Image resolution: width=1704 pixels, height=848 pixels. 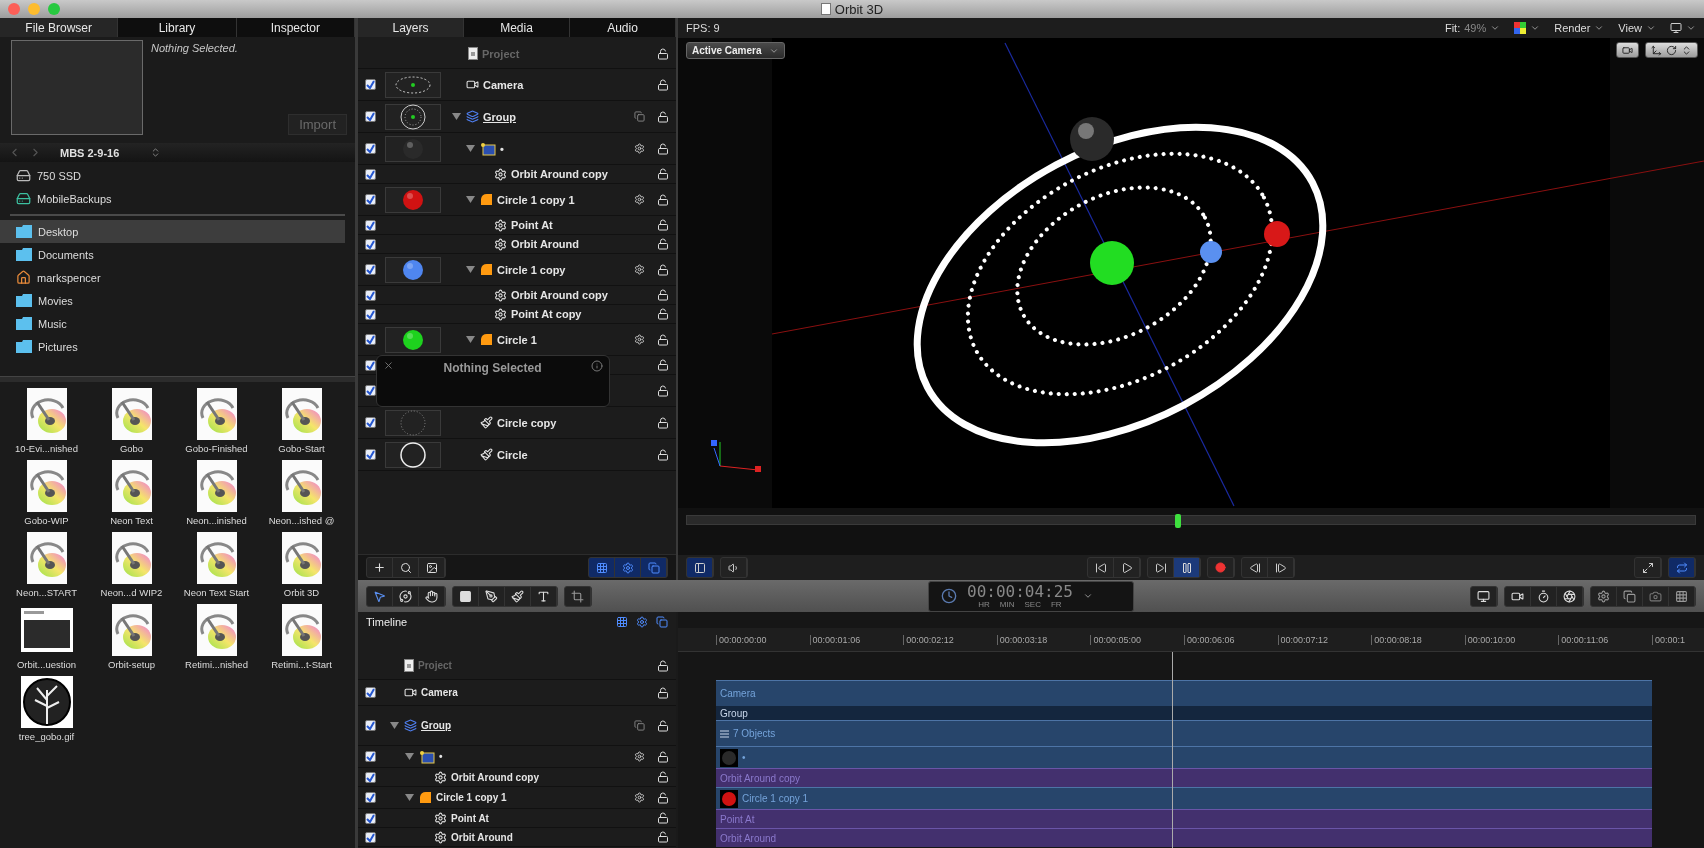 I want to click on camera-tools-button, so click(x=1671, y=50).